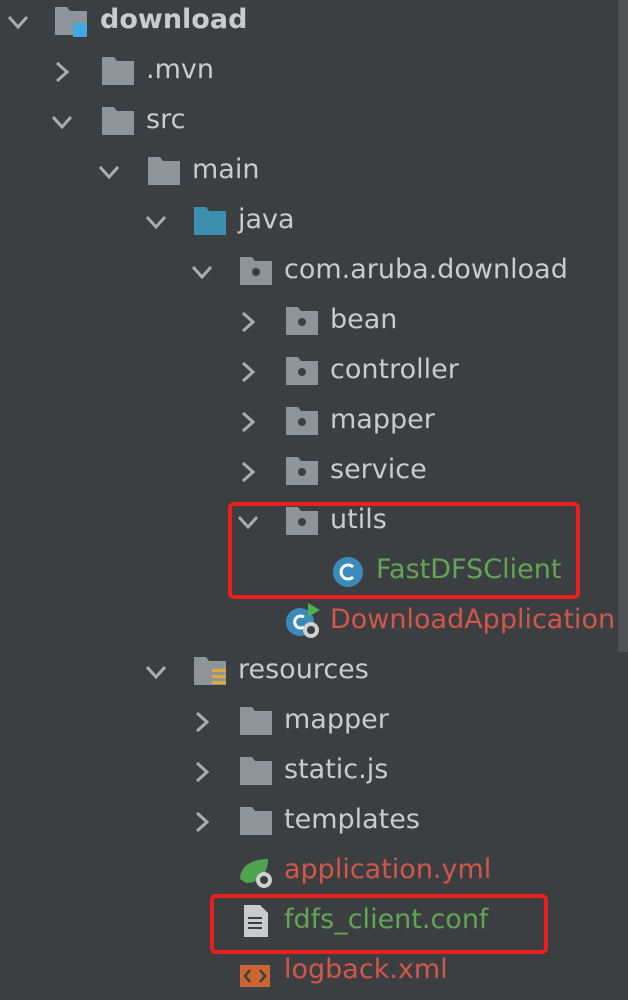  I want to click on xml-file-icon, so click(255, 976).